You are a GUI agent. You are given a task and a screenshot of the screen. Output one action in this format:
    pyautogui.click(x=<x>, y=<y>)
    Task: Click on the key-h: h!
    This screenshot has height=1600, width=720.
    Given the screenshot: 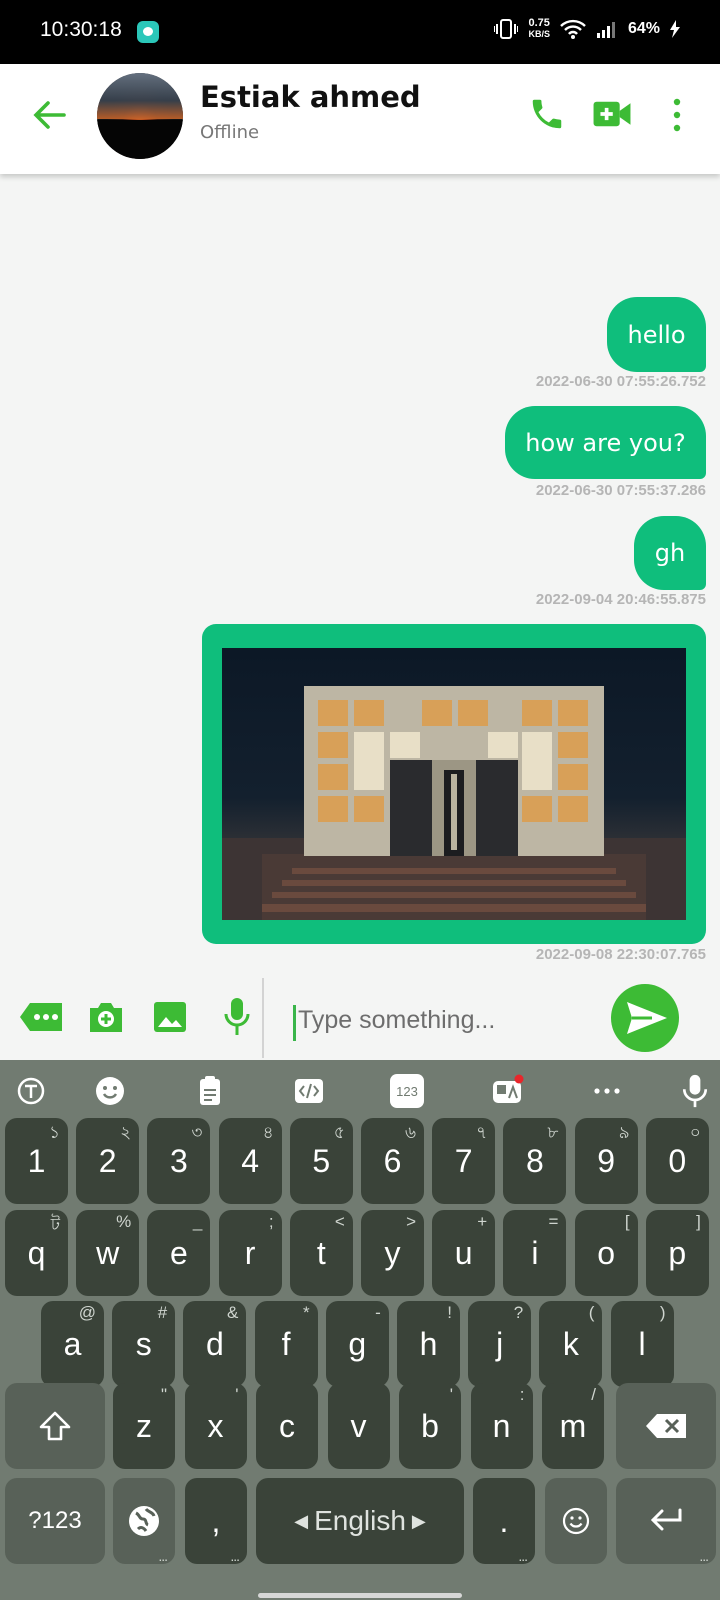 What is the action you would take?
    pyautogui.click(x=428, y=1344)
    